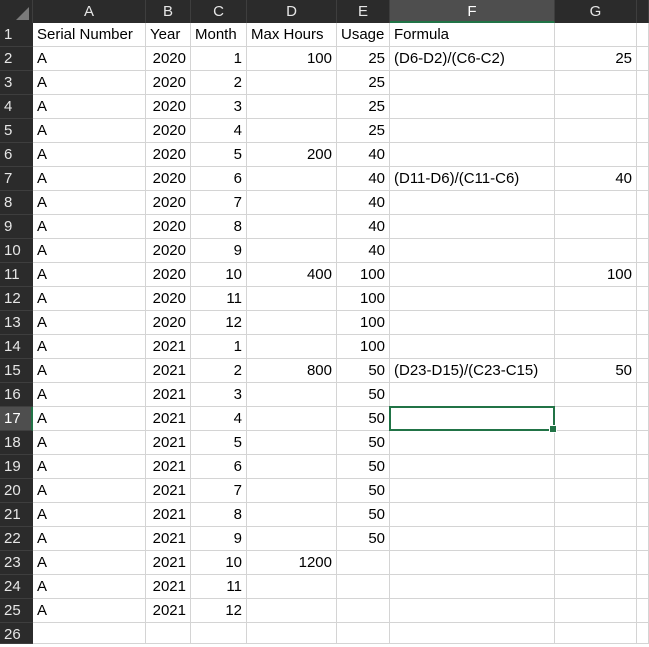  I want to click on cell-d15: 800, so click(292, 371).